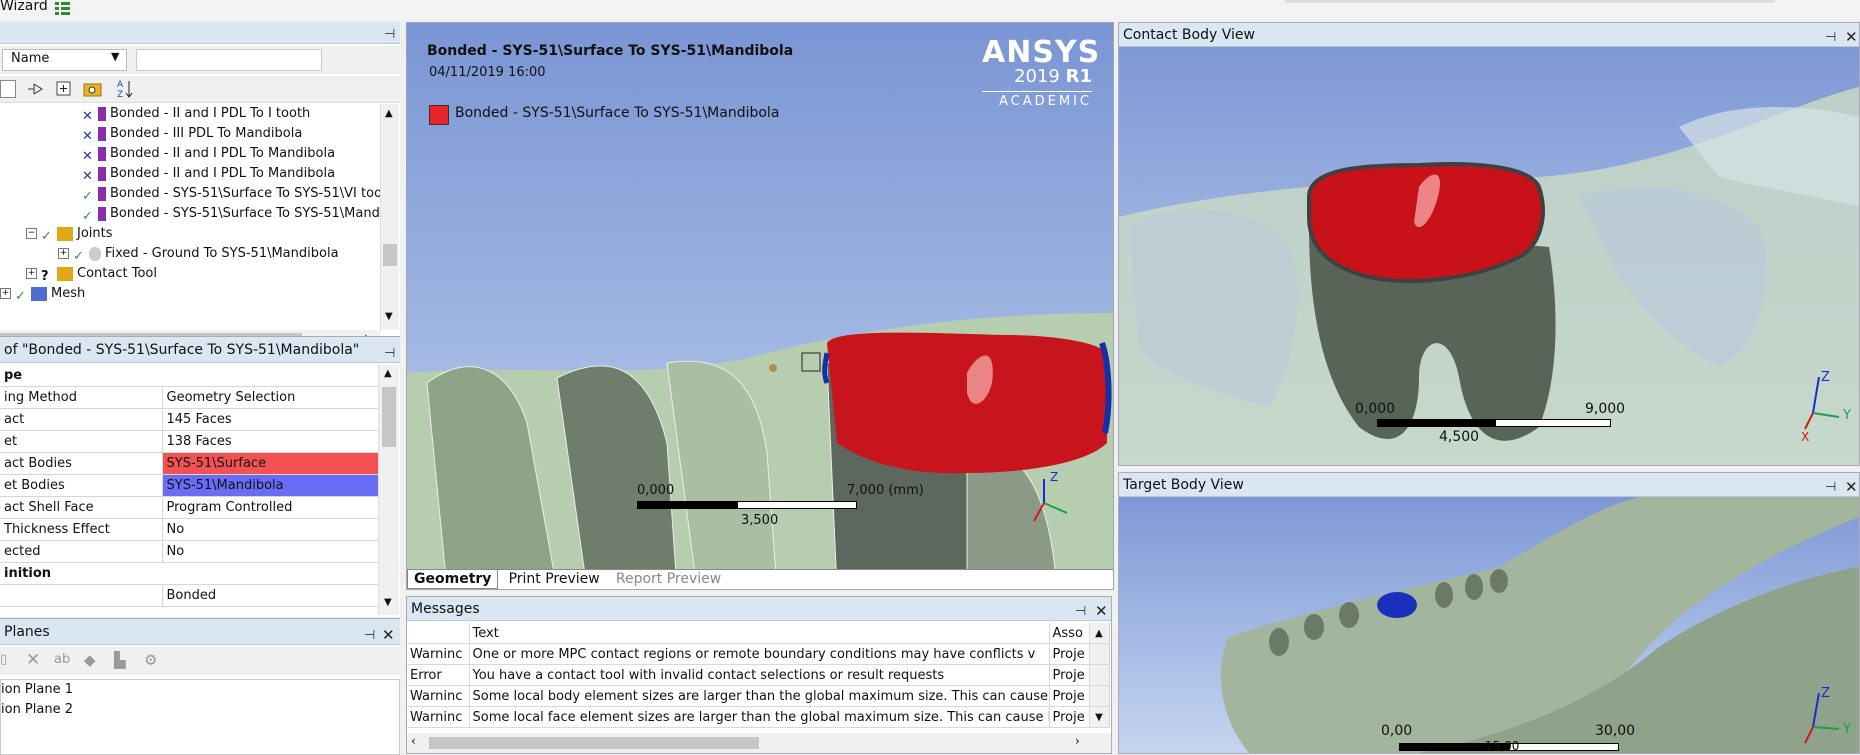 The height and width of the screenshot is (755, 1860). Describe the element at coordinates (1605, 409) in the screenshot. I see `contact-scale-right: 9,000` at that location.